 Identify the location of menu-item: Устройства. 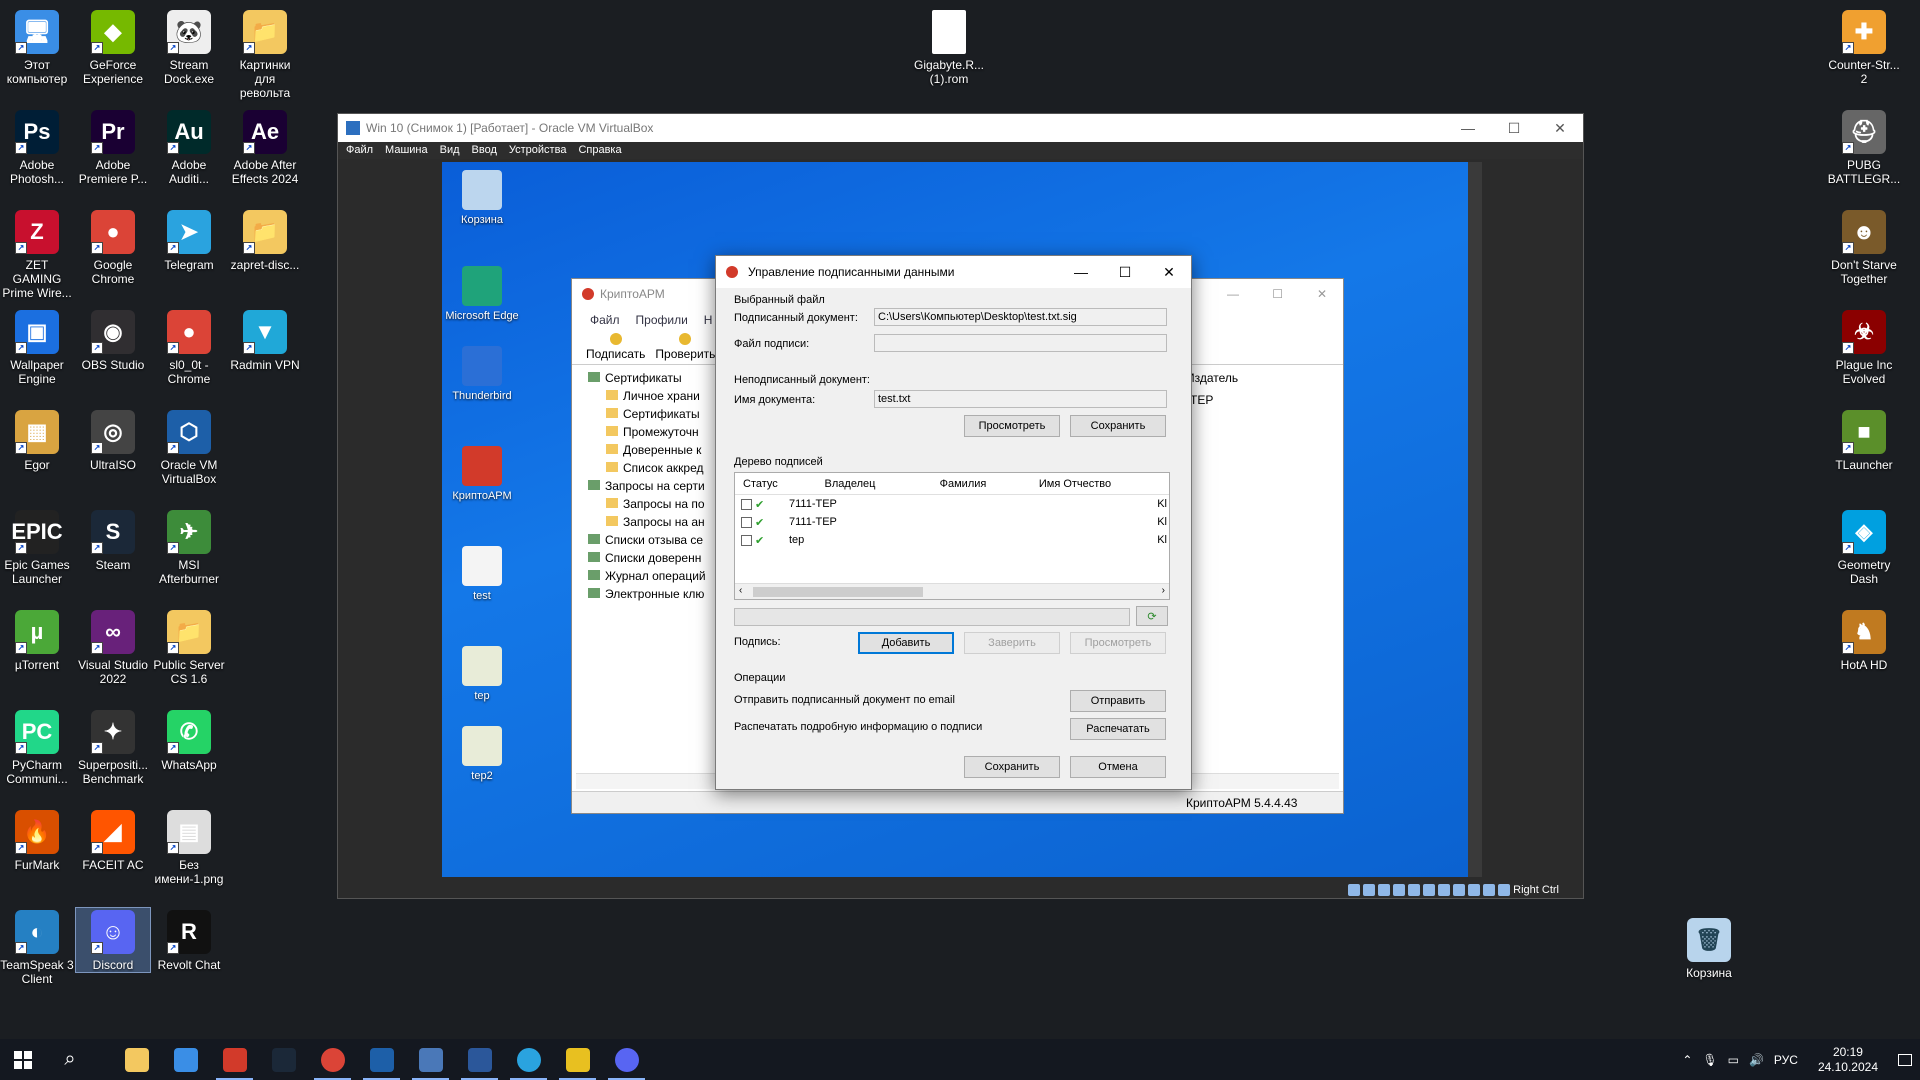
(538, 150).